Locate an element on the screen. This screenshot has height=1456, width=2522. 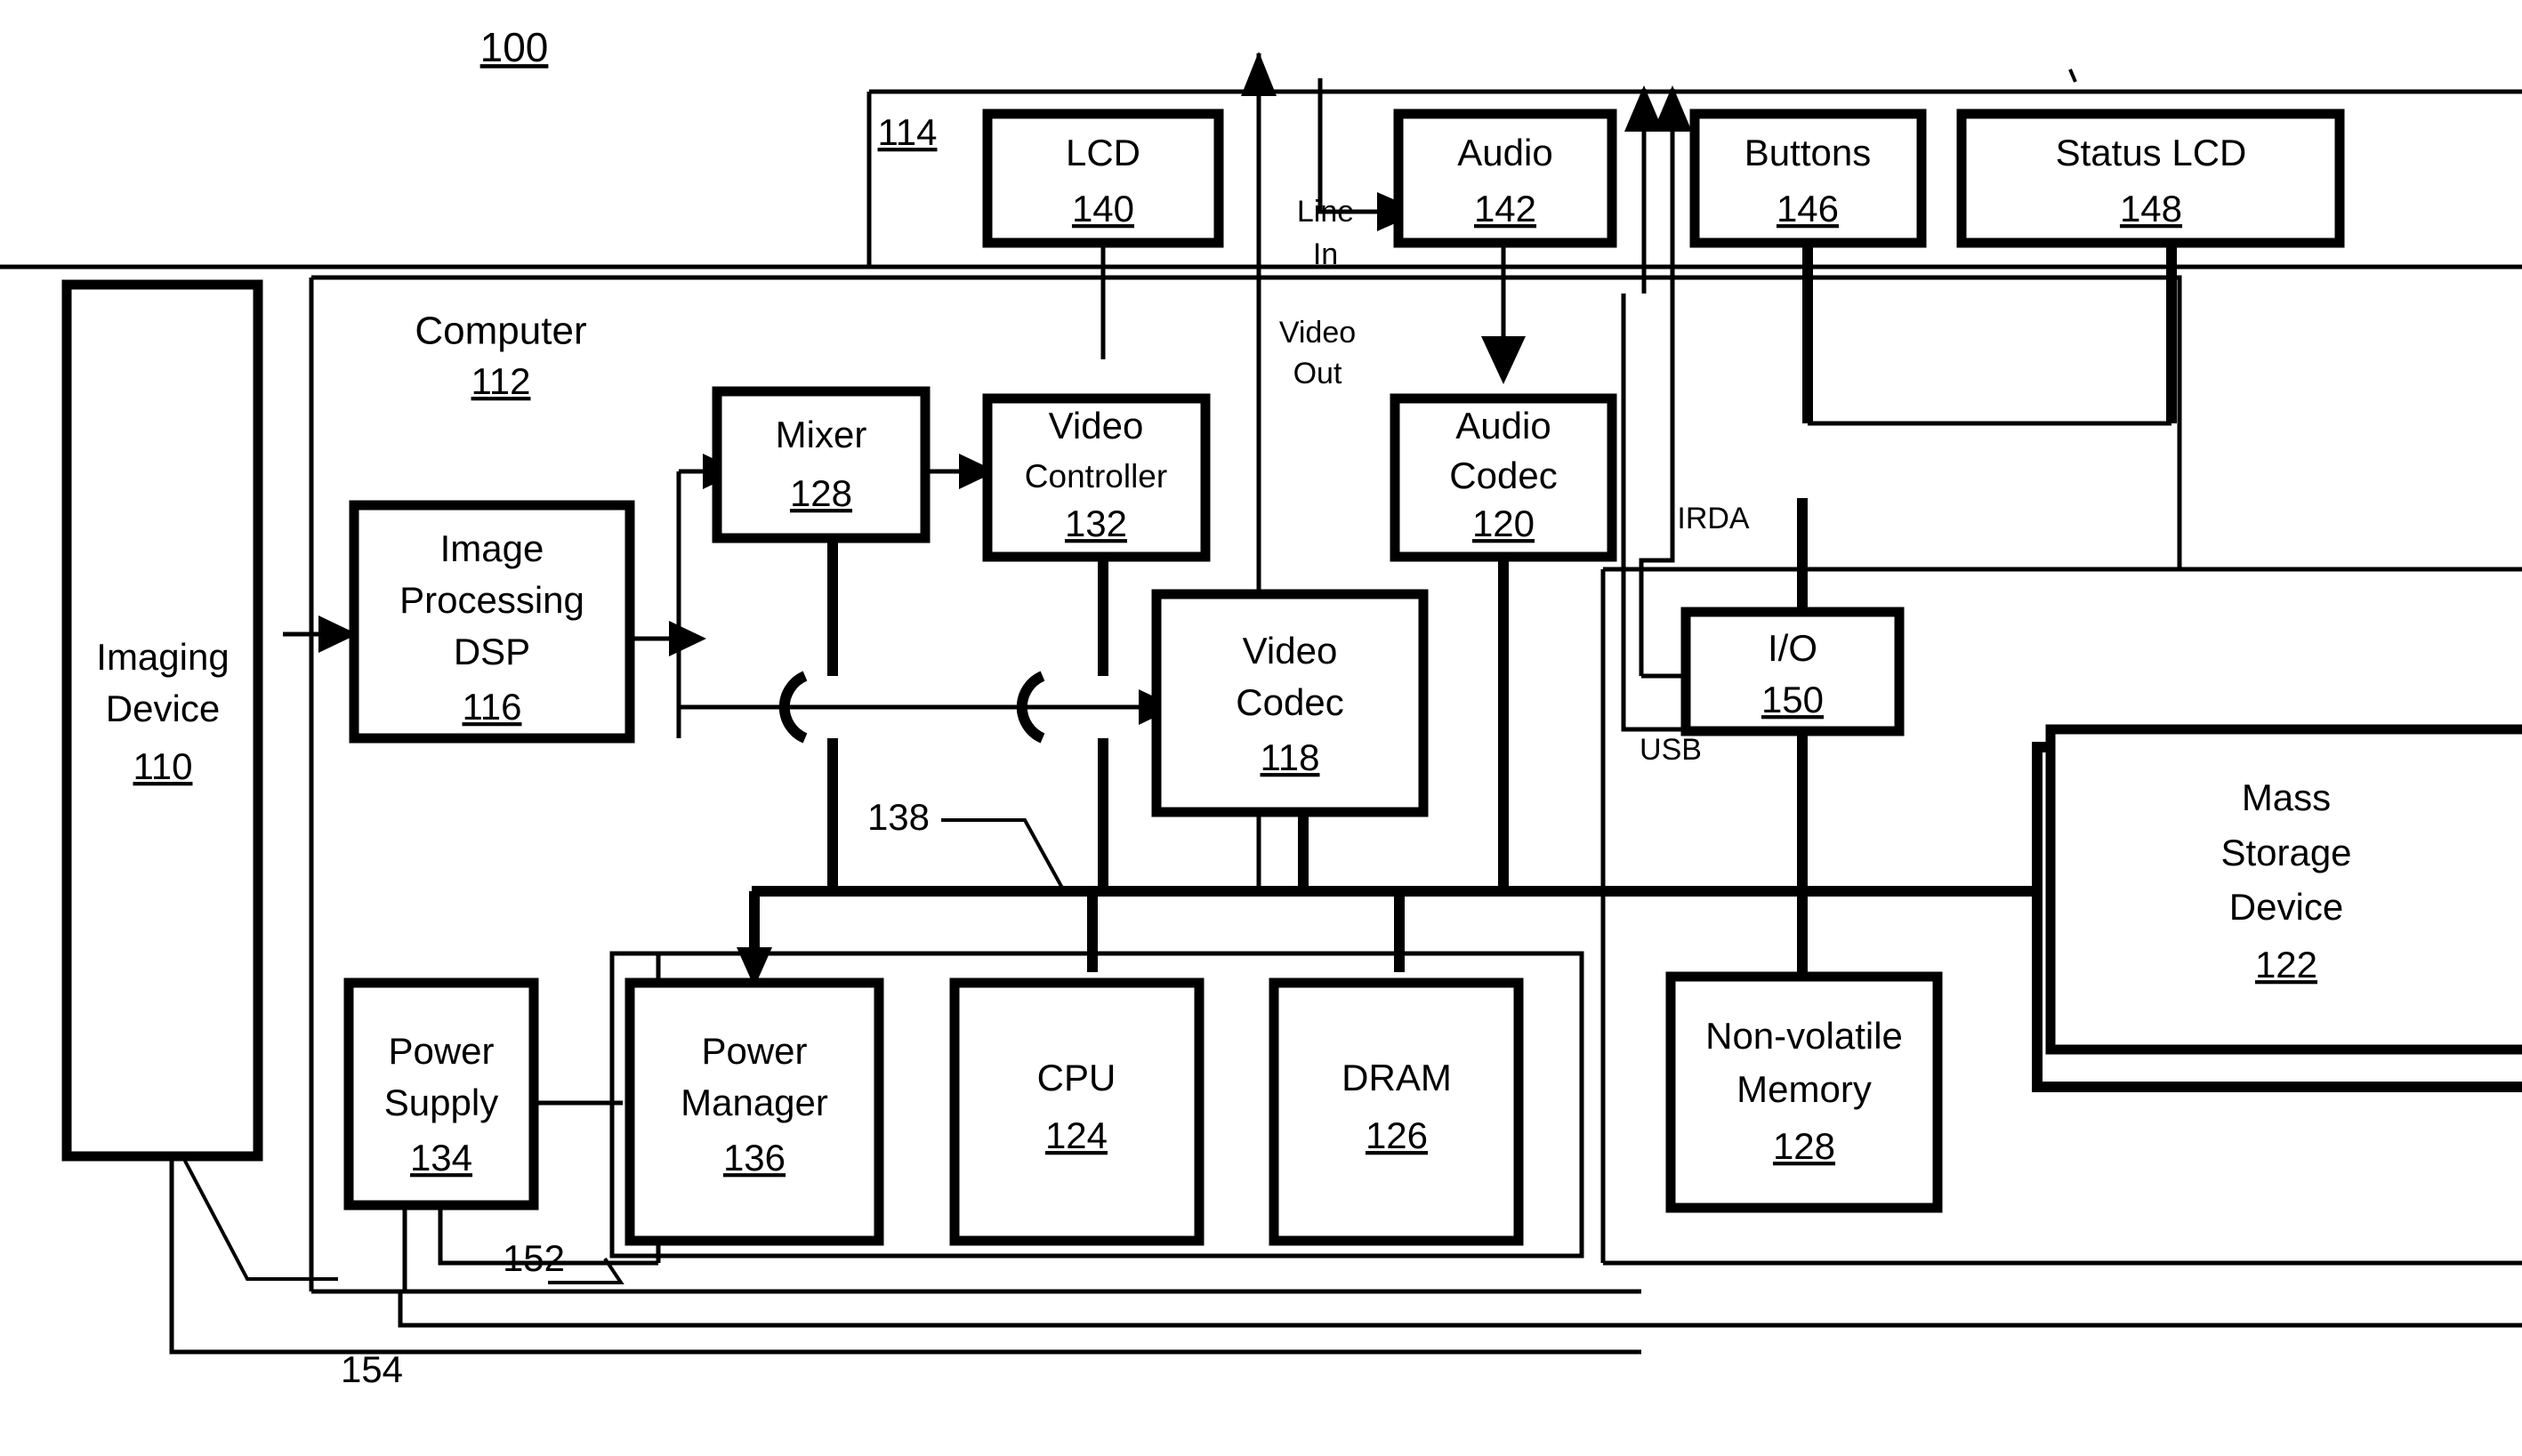
line-in-path is located at coordinates (1351, 146).